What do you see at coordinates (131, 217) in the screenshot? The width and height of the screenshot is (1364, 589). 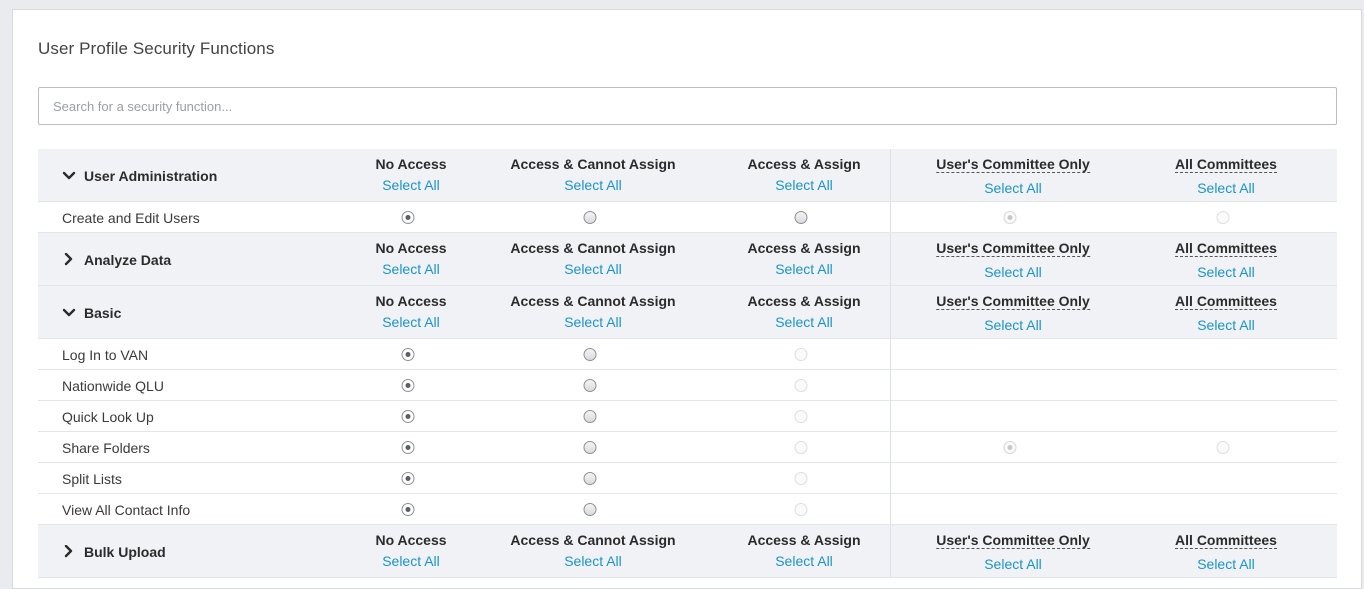 I see `function-label: Create and Edit Users` at bounding box center [131, 217].